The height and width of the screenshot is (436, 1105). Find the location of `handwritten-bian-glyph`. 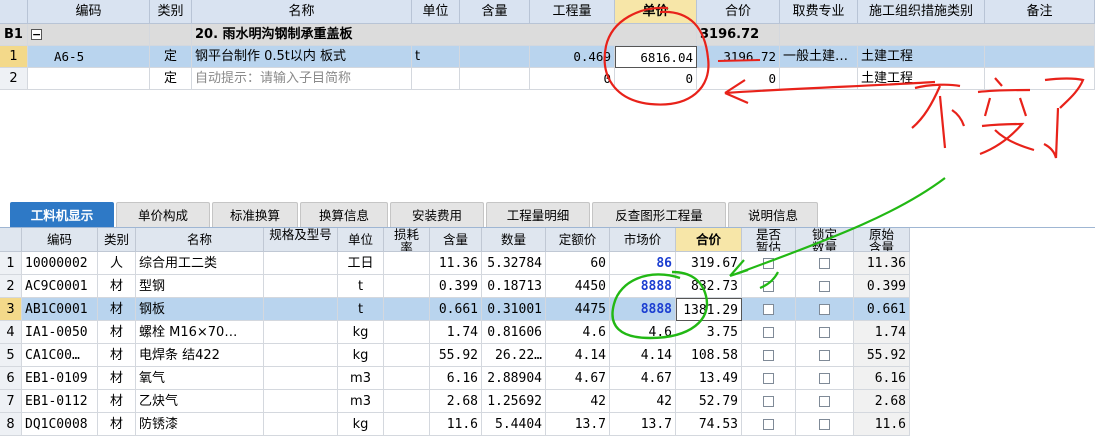

handwritten-bian-glyph is located at coordinates (1006, 116).